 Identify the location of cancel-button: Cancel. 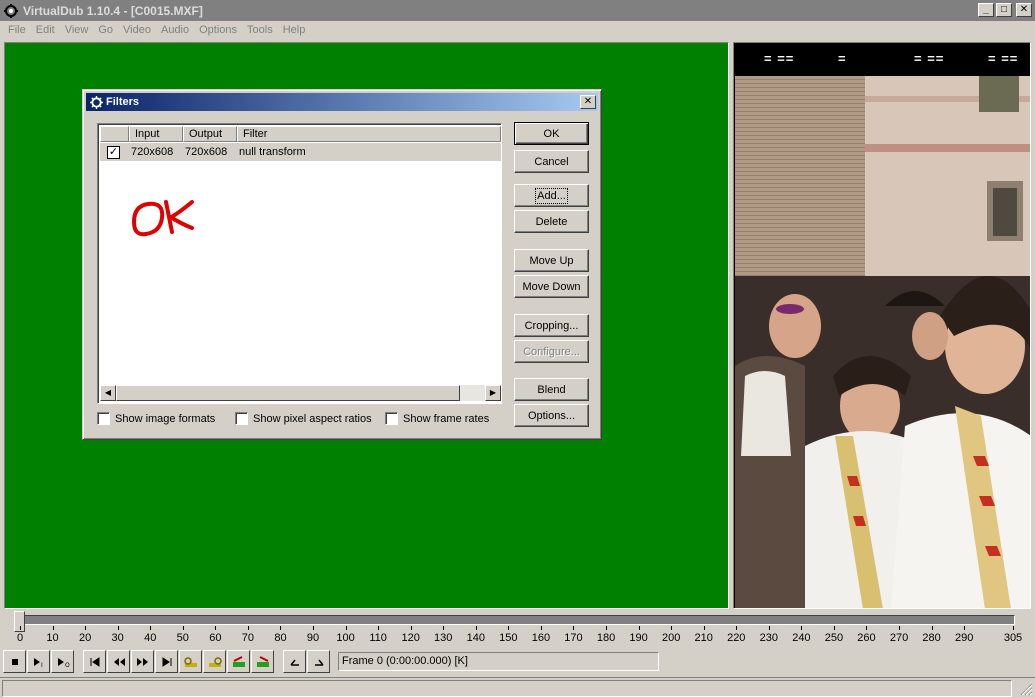
(551, 161).